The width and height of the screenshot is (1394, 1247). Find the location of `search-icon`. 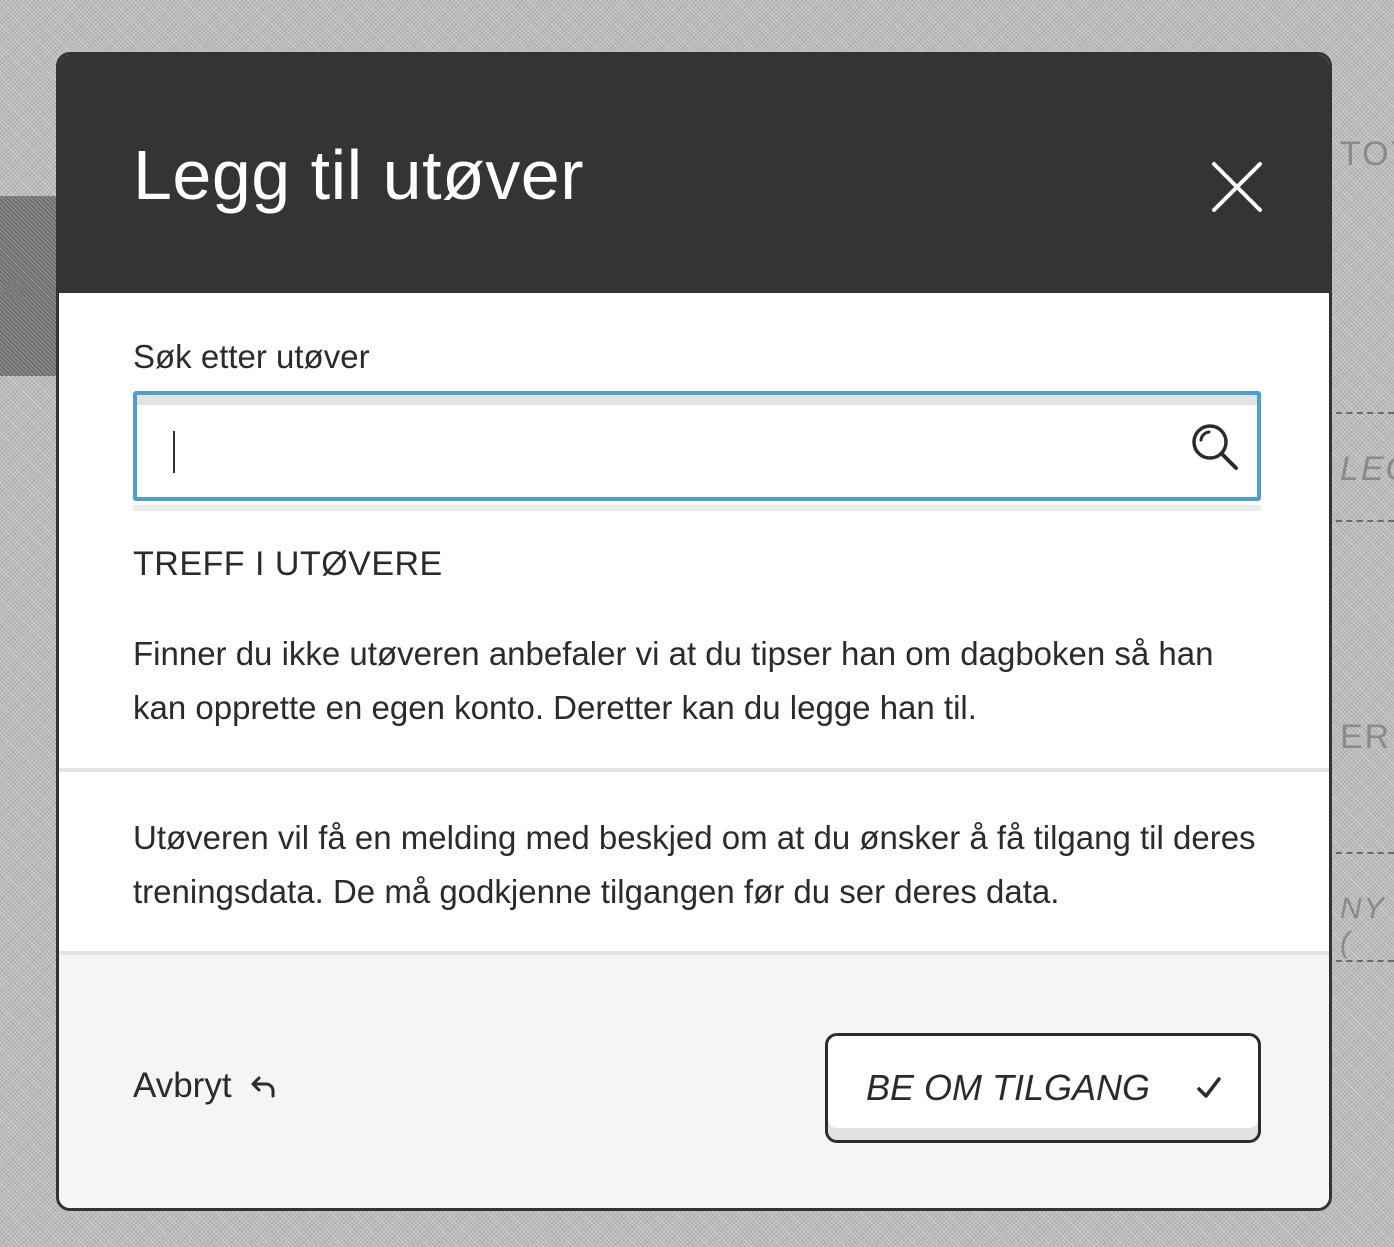

search-icon is located at coordinates (1215, 447).